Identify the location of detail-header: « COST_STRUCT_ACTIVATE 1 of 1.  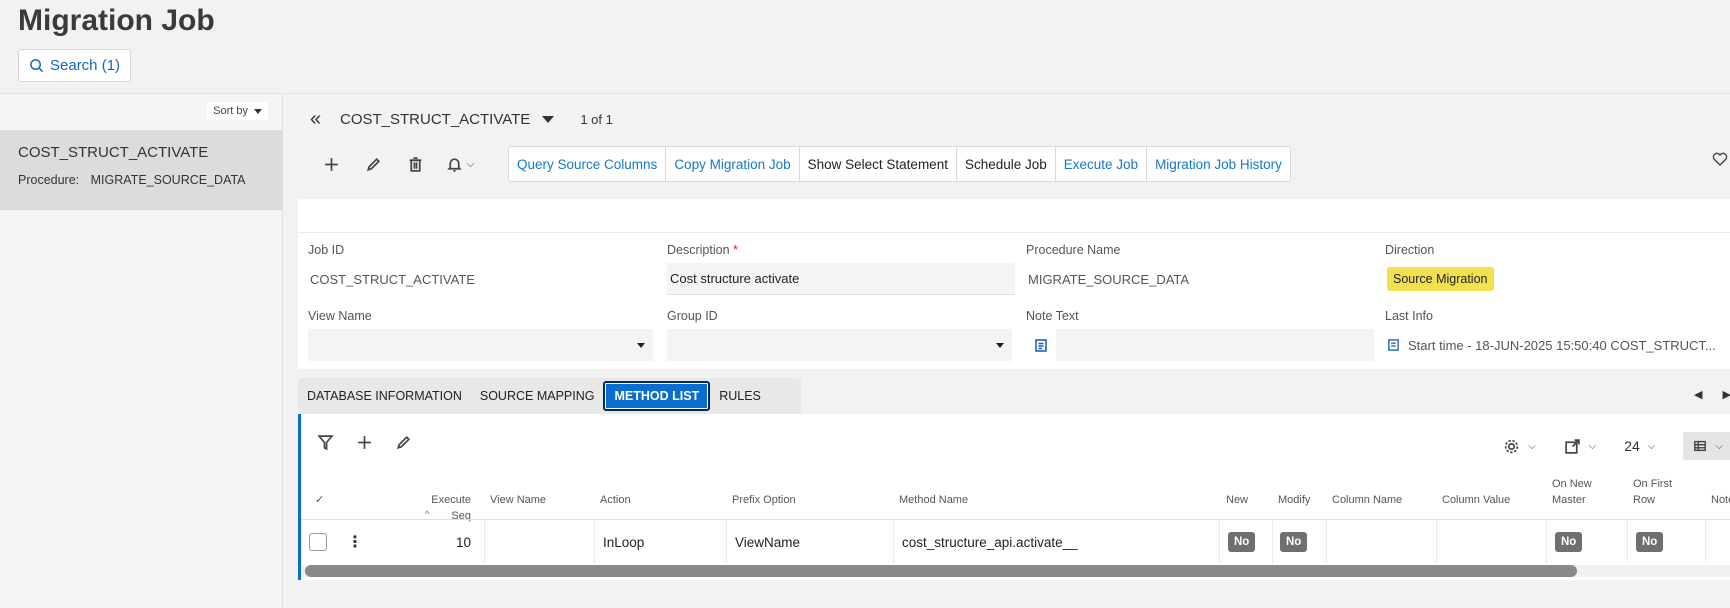
(461, 119).